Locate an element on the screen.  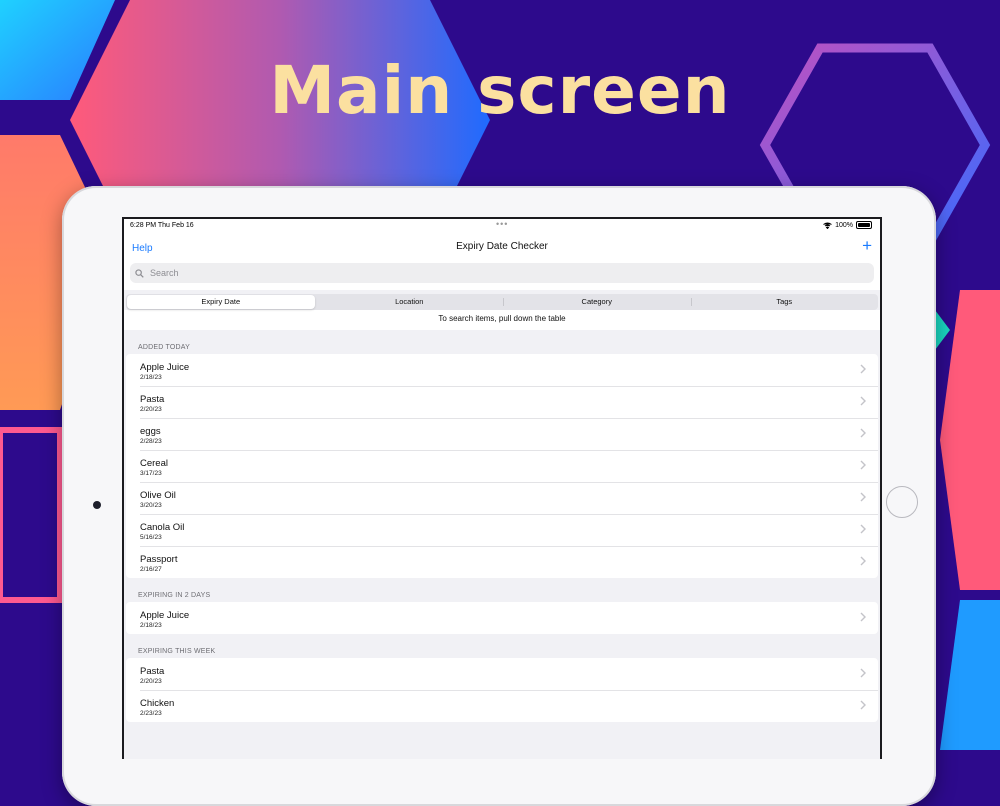
section-header: EXPIRING THIS WEEK is located at coordinates (177, 651).